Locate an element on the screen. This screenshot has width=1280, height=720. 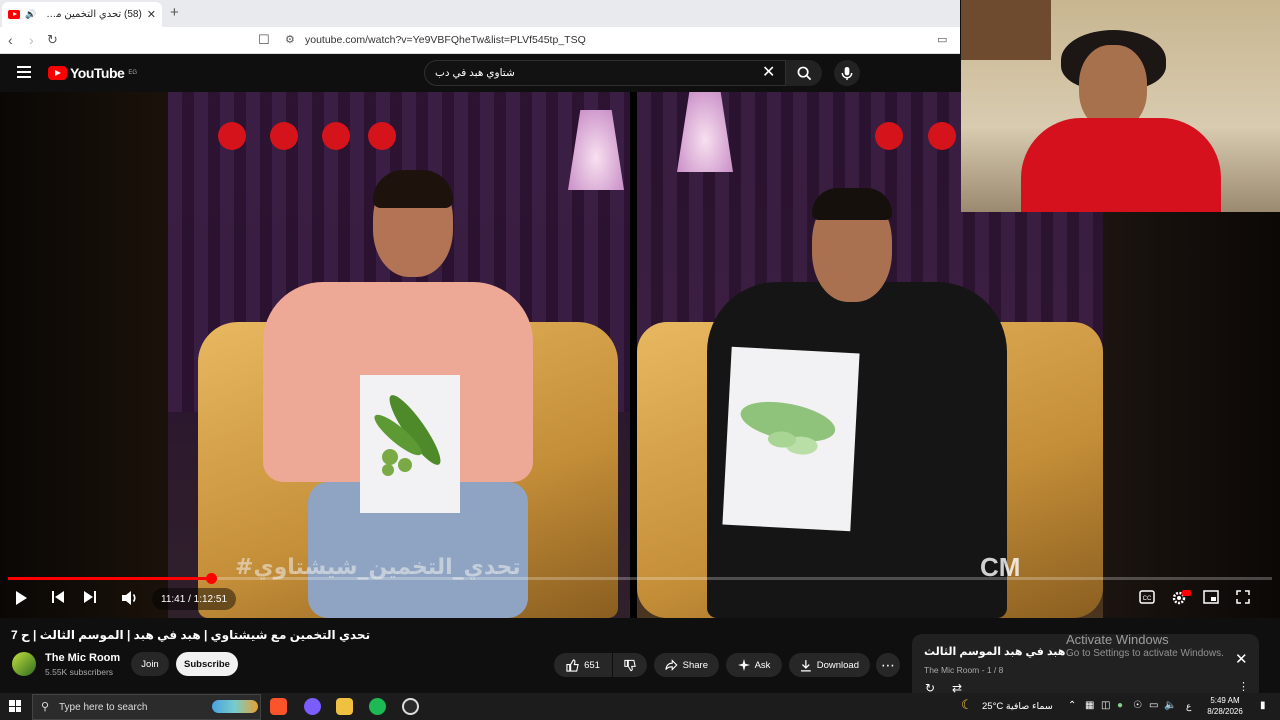
site-info-icon: ⚙ is located at coordinates (290, 39).